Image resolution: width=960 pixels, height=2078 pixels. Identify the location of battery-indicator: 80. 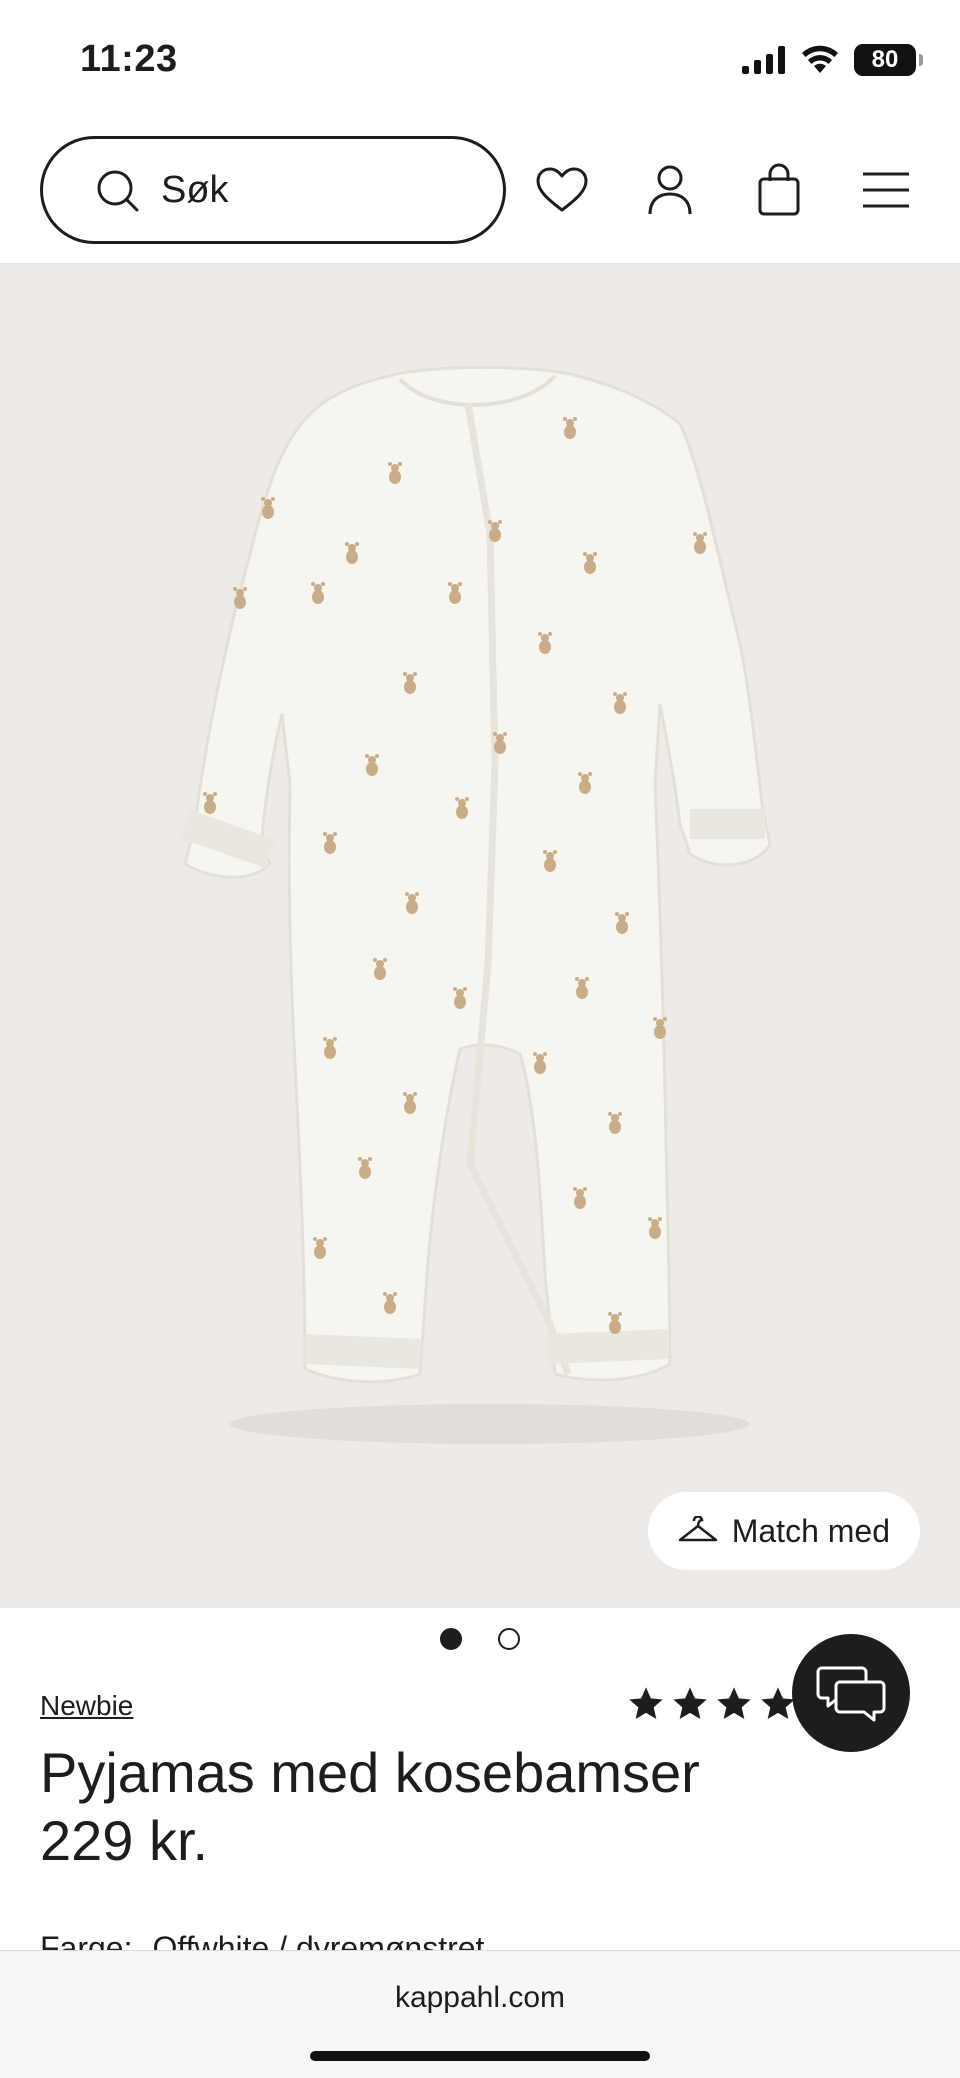
(888, 60).